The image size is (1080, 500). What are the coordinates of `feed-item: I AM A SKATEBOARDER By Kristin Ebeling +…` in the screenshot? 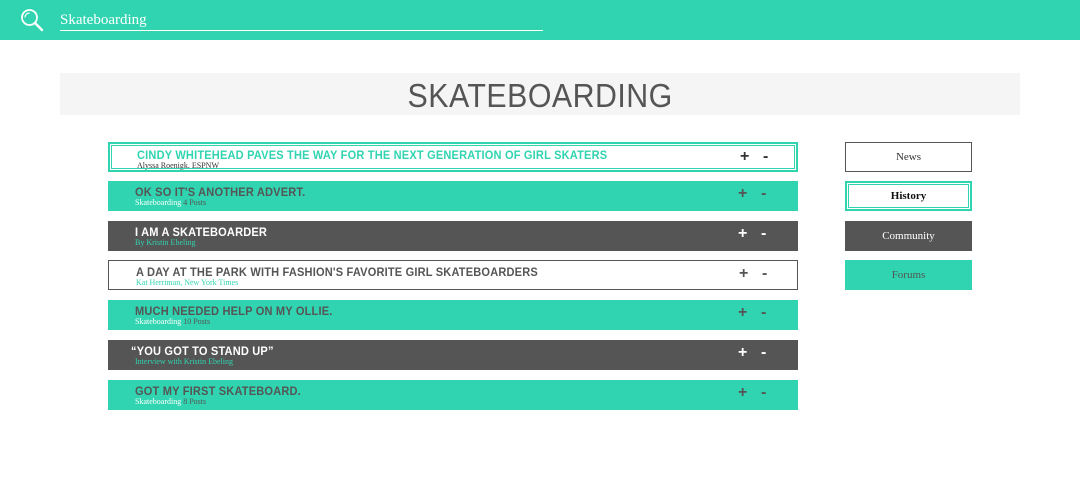 It's located at (453, 236).